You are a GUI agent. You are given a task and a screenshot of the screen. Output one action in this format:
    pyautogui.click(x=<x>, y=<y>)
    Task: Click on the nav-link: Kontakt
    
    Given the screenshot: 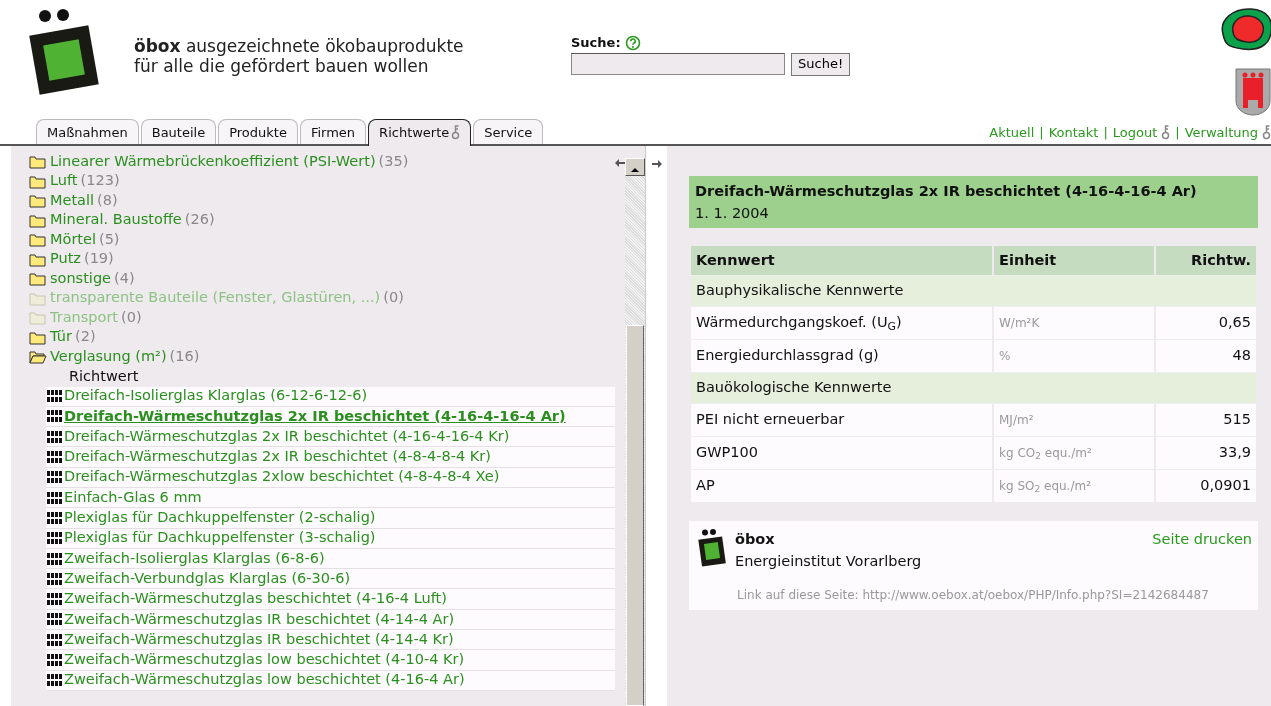 What is the action you would take?
    pyautogui.click(x=1073, y=132)
    